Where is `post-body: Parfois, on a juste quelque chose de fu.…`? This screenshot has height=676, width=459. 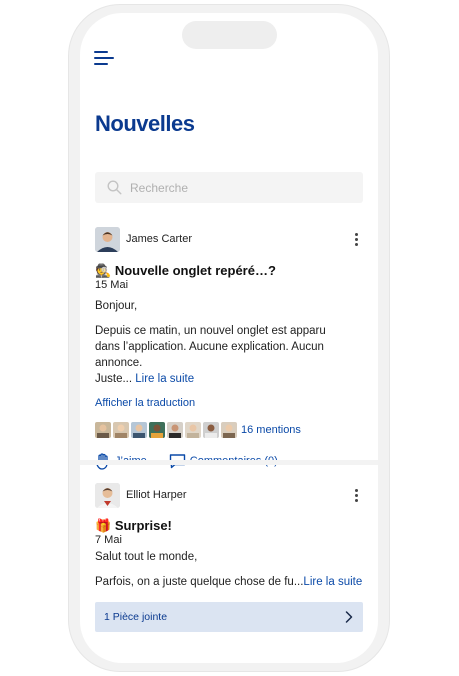
post-body: Parfois, on a juste quelque chose de fu.… is located at coordinates (229, 582).